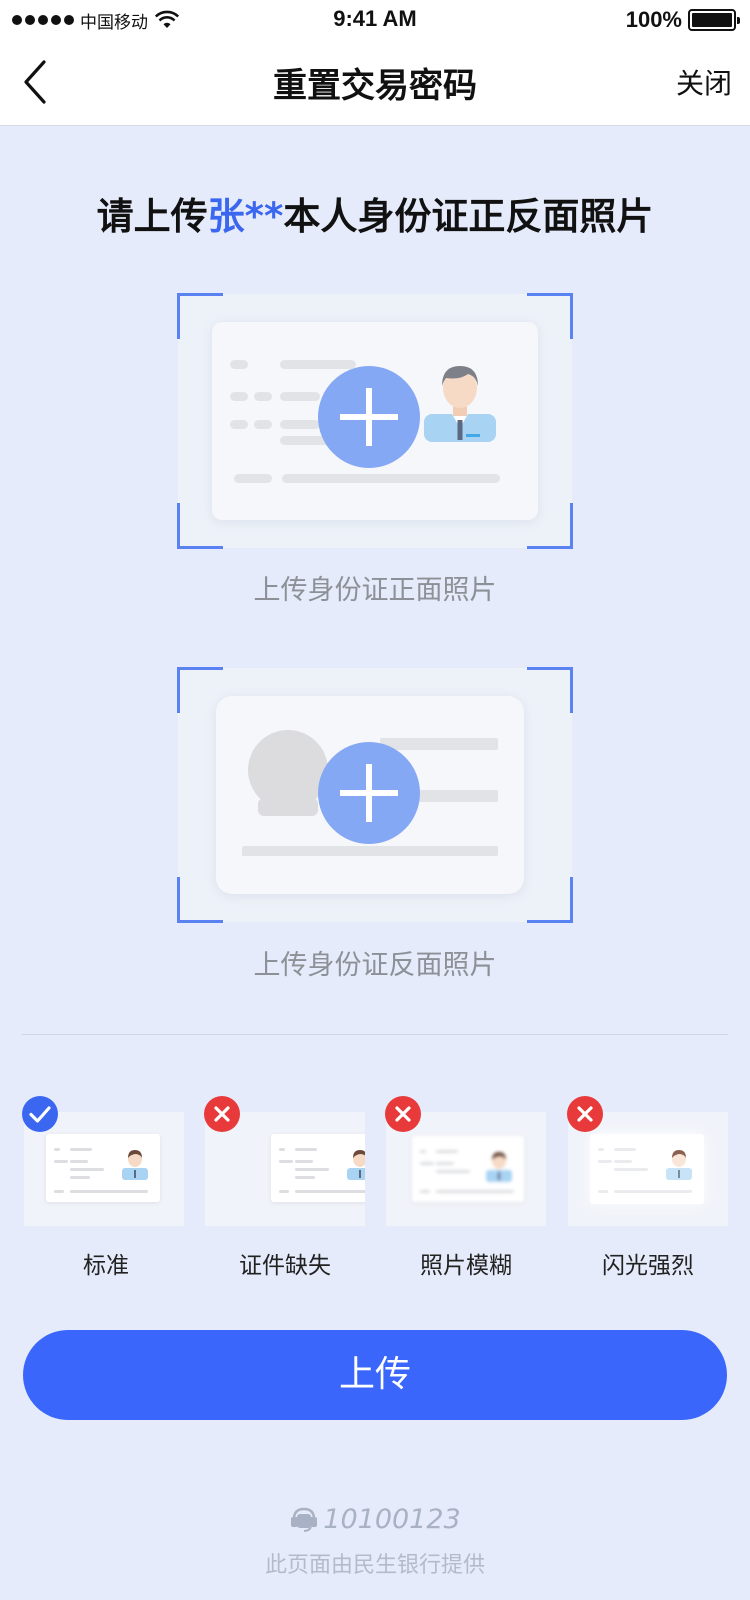 This screenshot has width=750, height=1600. I want to click on example-blurry-label: 照片模糊, so click(466, 1266).